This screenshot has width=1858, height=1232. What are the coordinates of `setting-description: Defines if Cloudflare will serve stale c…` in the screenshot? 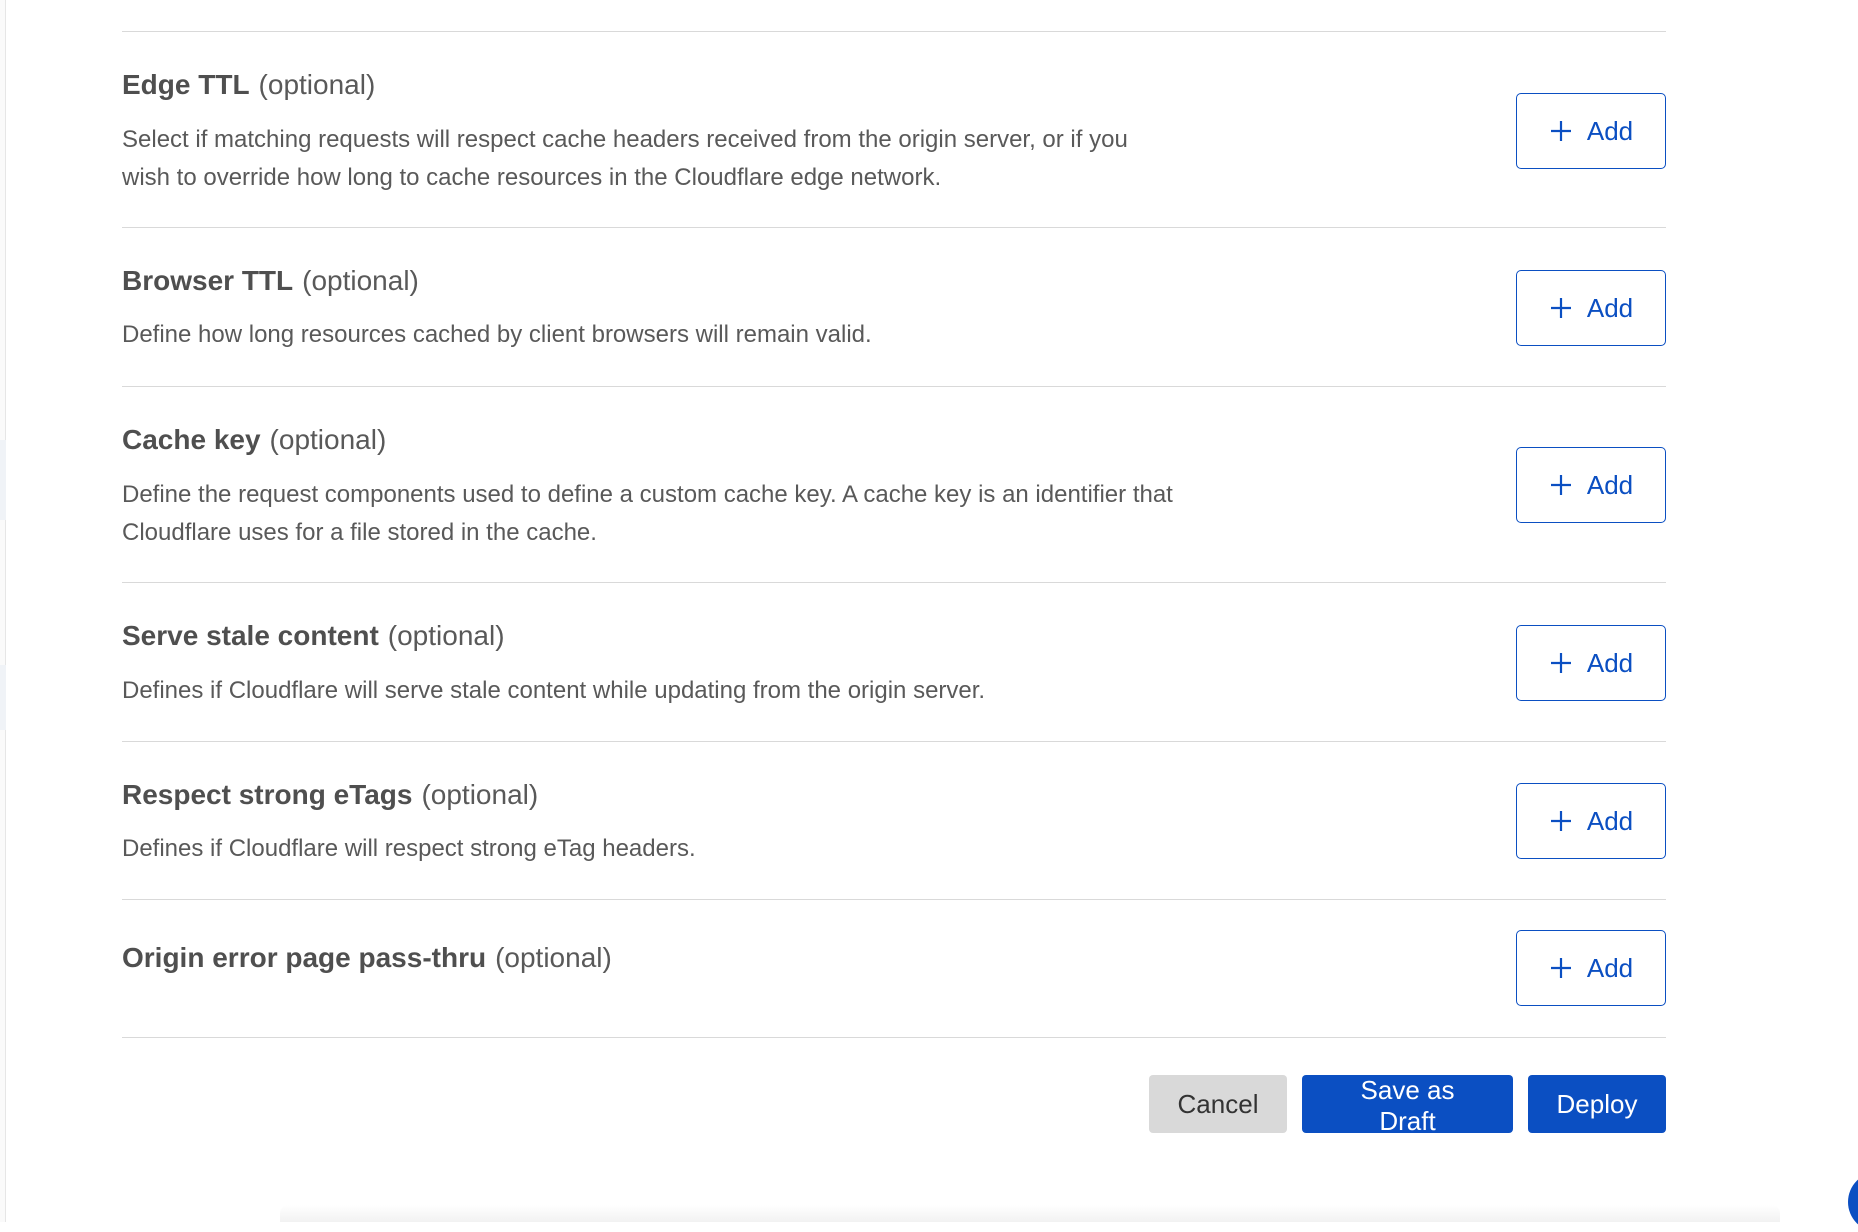 It's located at (554, 690).